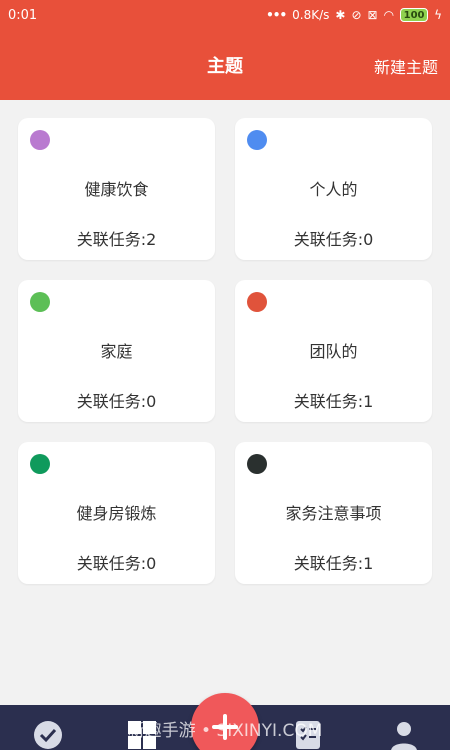 The image size is (450, 750). I want to click on topic-name: 个人的, so click(333, 189).